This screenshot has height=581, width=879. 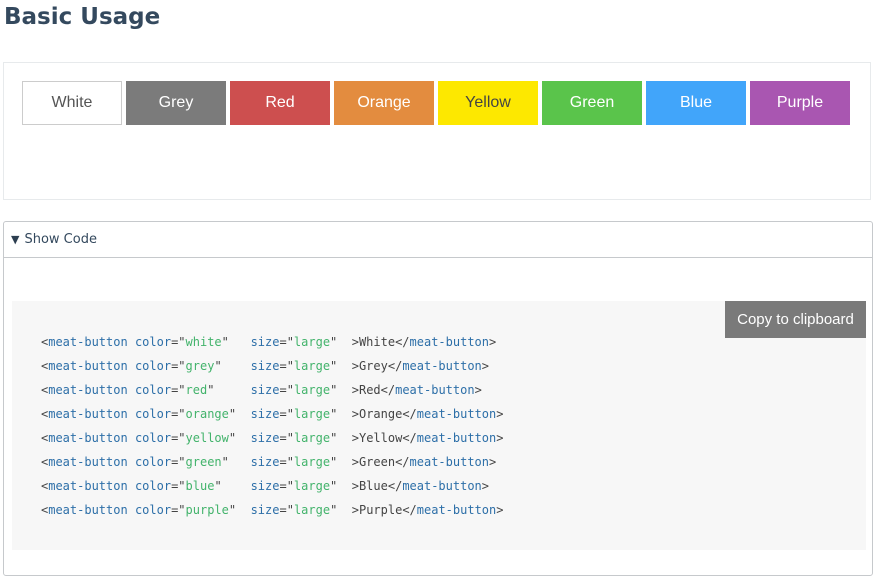 What do you see at coordinates (207, 414) in the screenshot?
I see `code-color-value: orange` at bounding box center [207, 414].